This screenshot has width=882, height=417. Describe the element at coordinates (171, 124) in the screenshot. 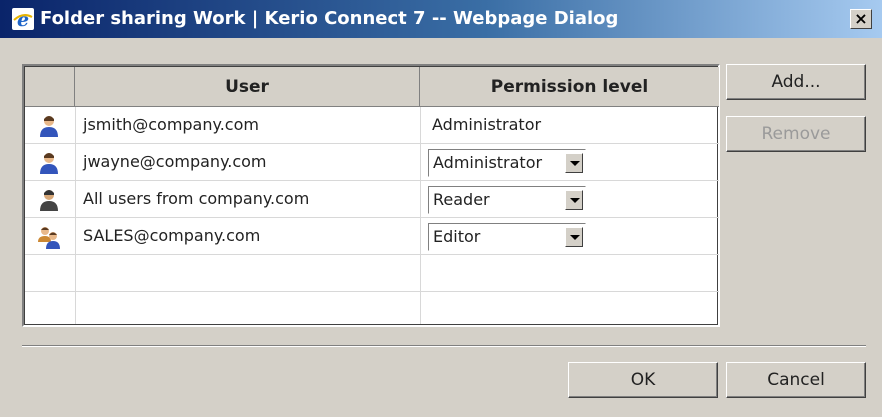

I see `user-name: jsmith@company.com` at that location.